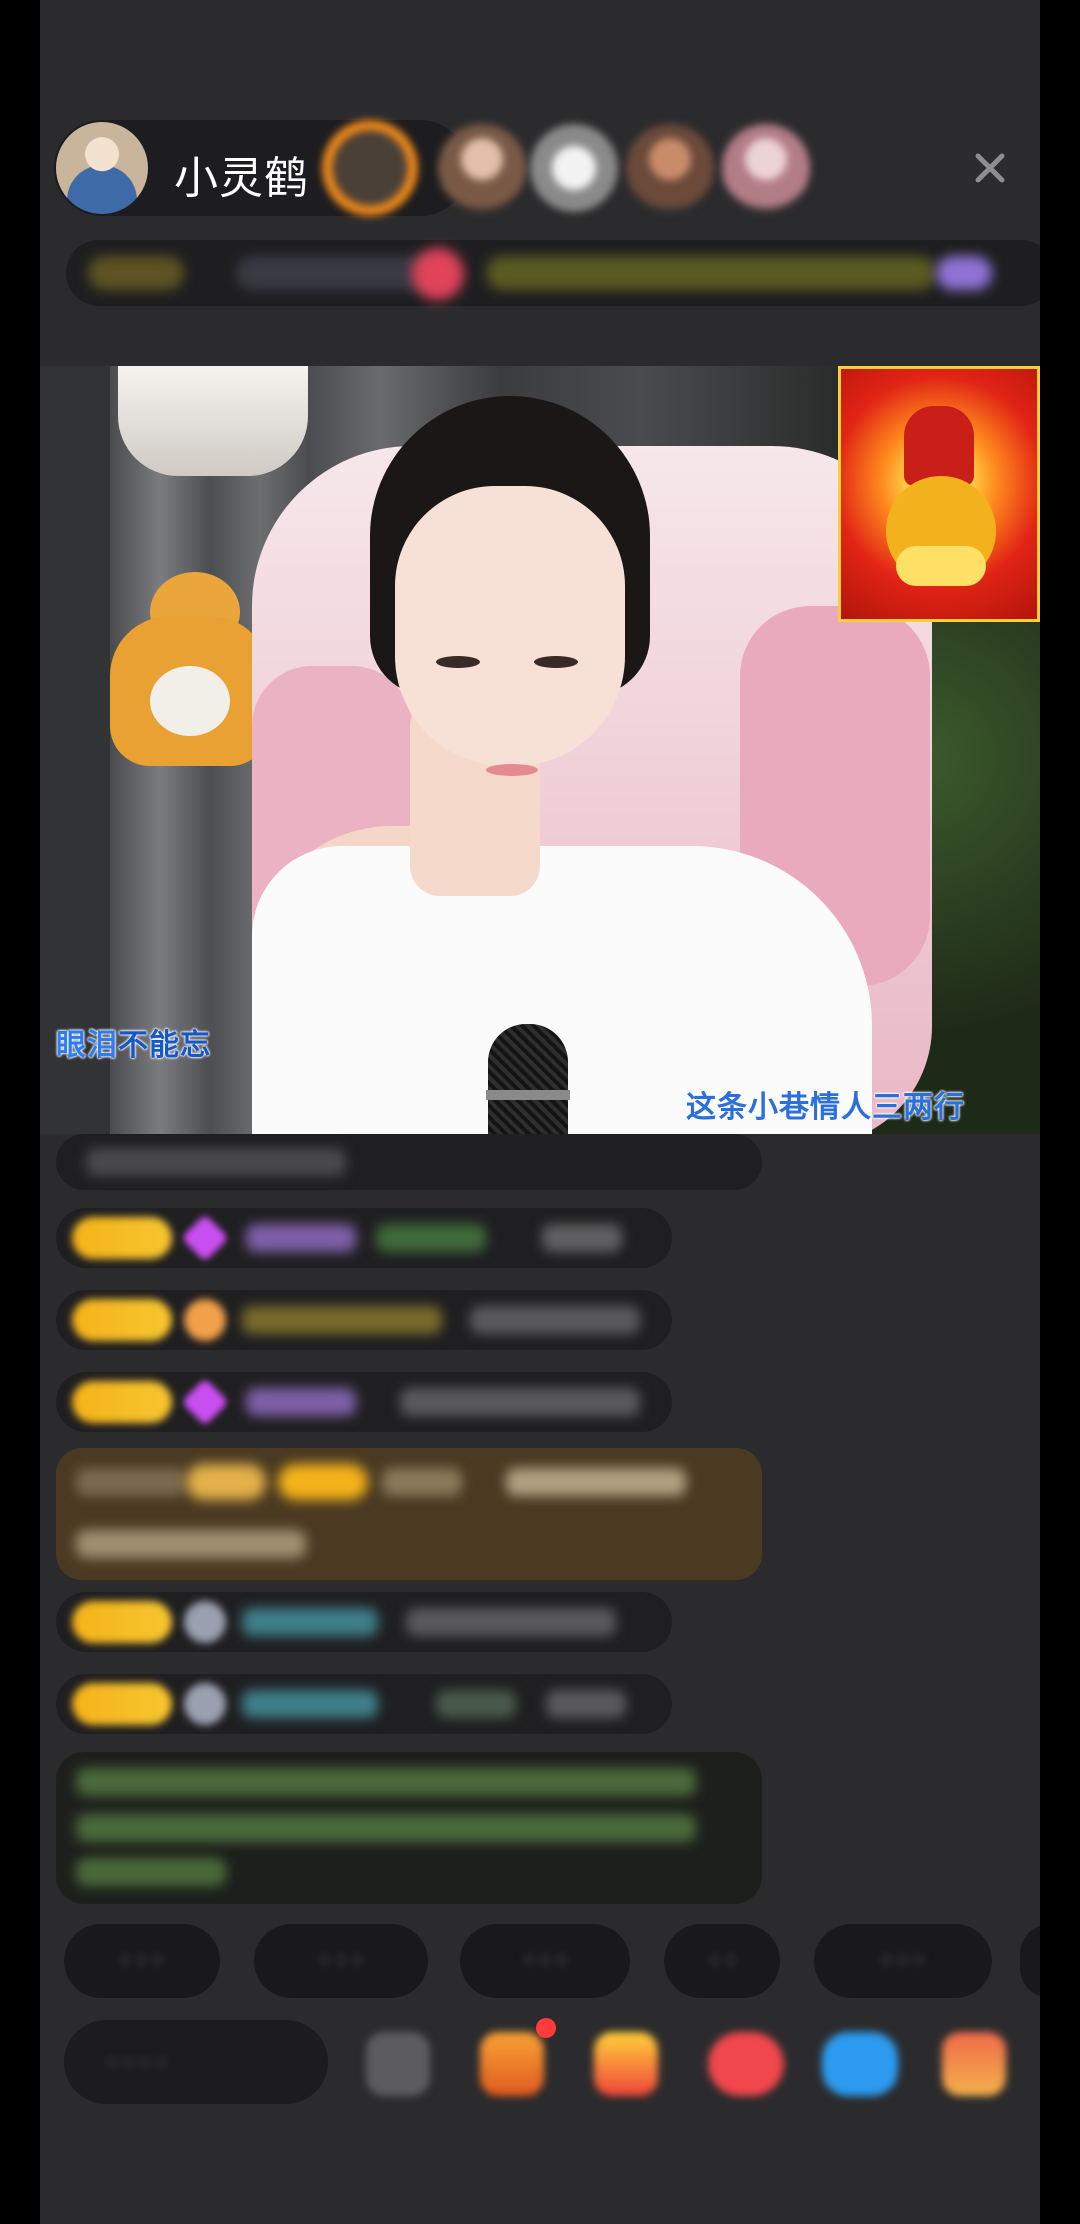 This screenshot has width=1080, height=2224. I want to click on lamp, so click(213, 421).